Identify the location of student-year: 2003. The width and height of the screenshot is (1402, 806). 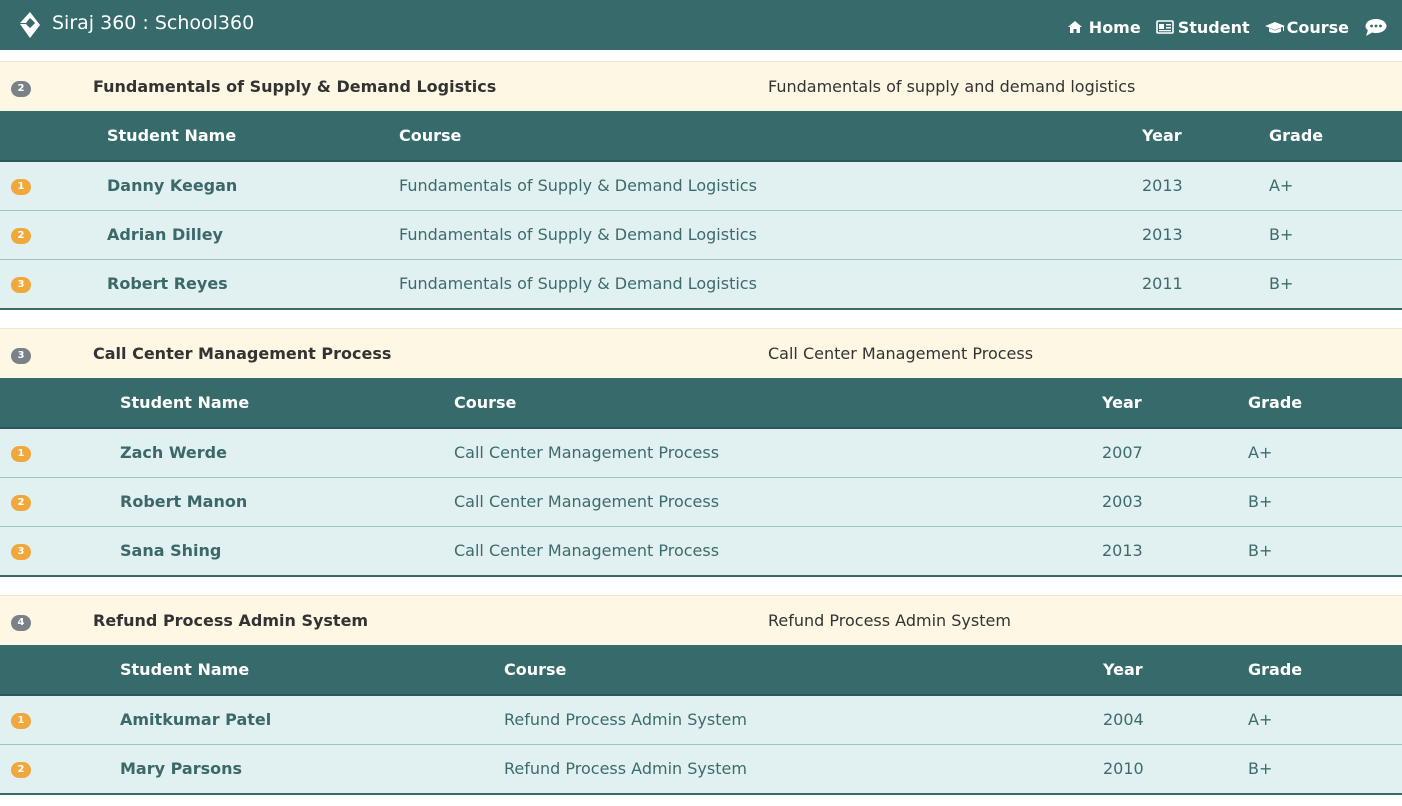
(1122, 501).